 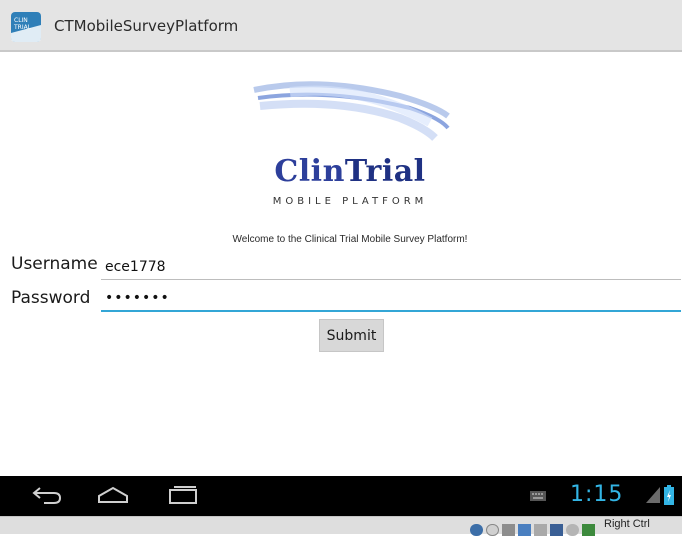 I want to click on host-status-icons, so click(x=534, y=528).